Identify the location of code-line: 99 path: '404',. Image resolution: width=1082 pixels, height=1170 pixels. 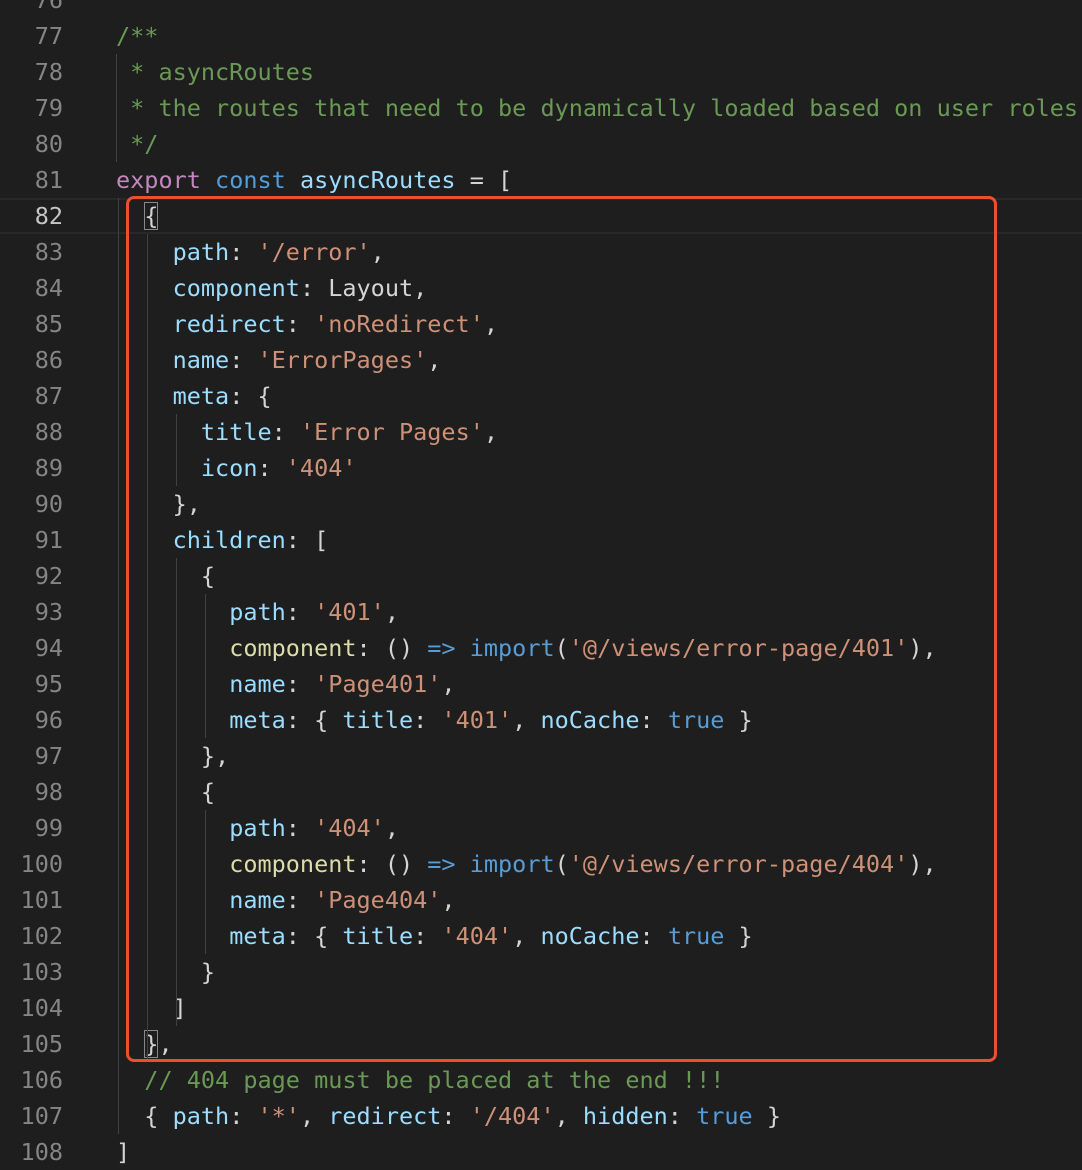
(541, 828).